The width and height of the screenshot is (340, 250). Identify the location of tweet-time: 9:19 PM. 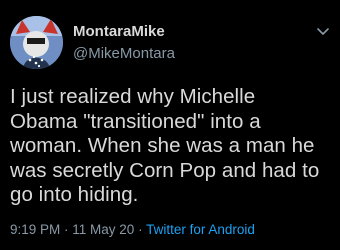
(35, 229).